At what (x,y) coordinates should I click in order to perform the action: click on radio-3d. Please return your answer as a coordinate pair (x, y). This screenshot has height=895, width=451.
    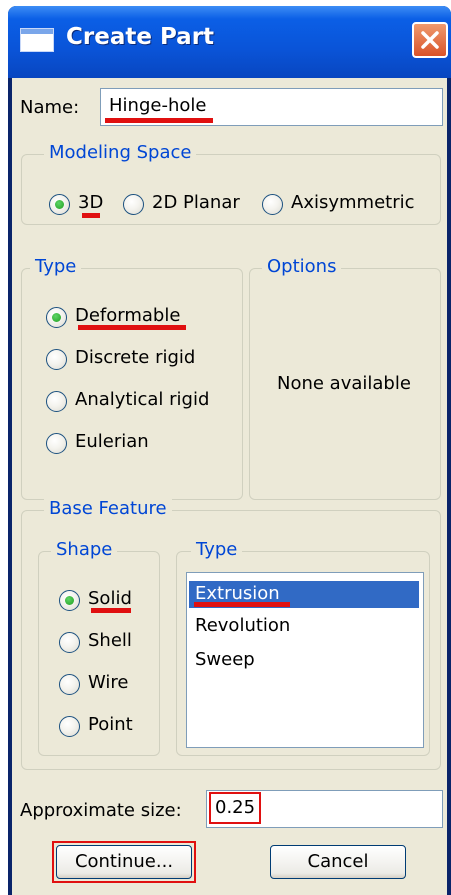
    Looking at the image, I should click on (59, 204).